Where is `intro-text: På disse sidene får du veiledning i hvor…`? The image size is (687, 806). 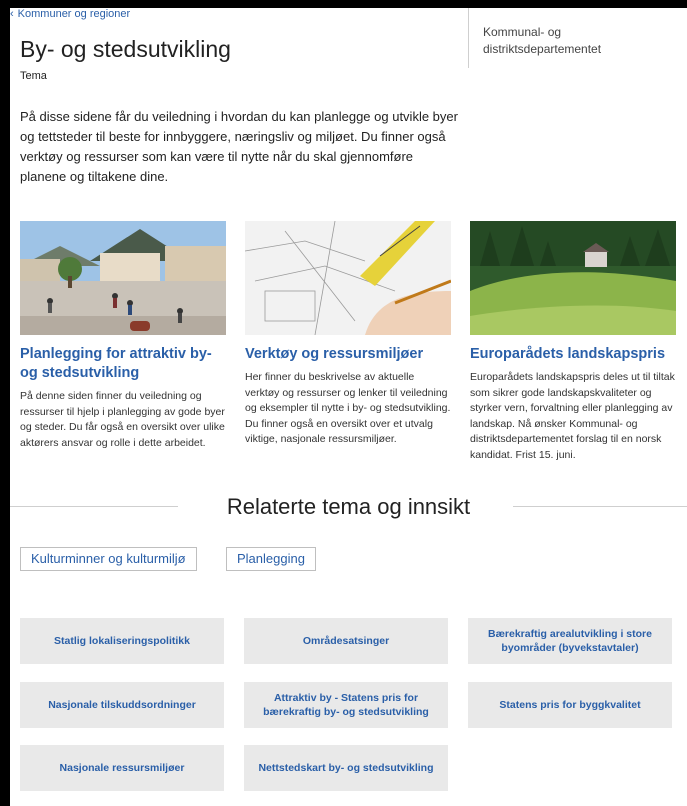
intro-text: På disse sidene får du veiledning i hvor… is located at coordinates (239, 146).